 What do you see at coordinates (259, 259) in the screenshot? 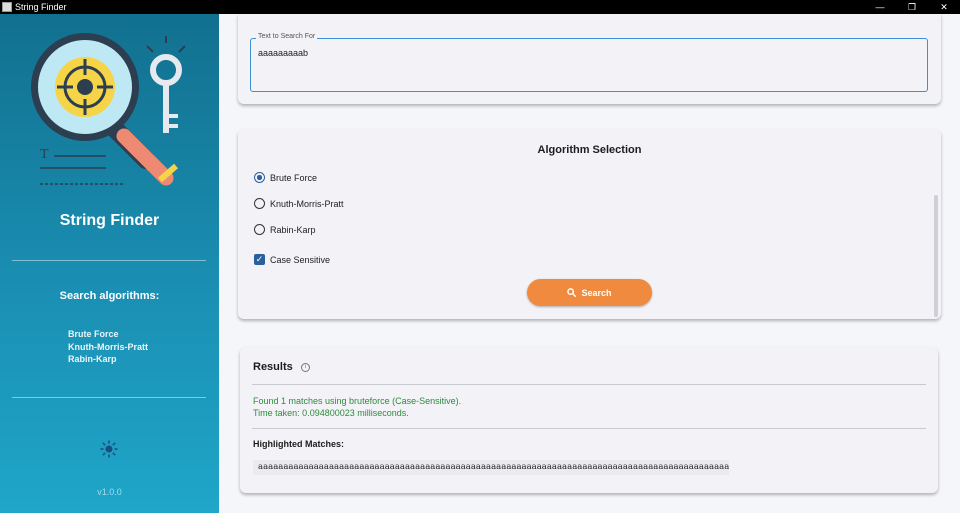
I see `checkmark-icon: ✓` at bounding box center [259, 259].